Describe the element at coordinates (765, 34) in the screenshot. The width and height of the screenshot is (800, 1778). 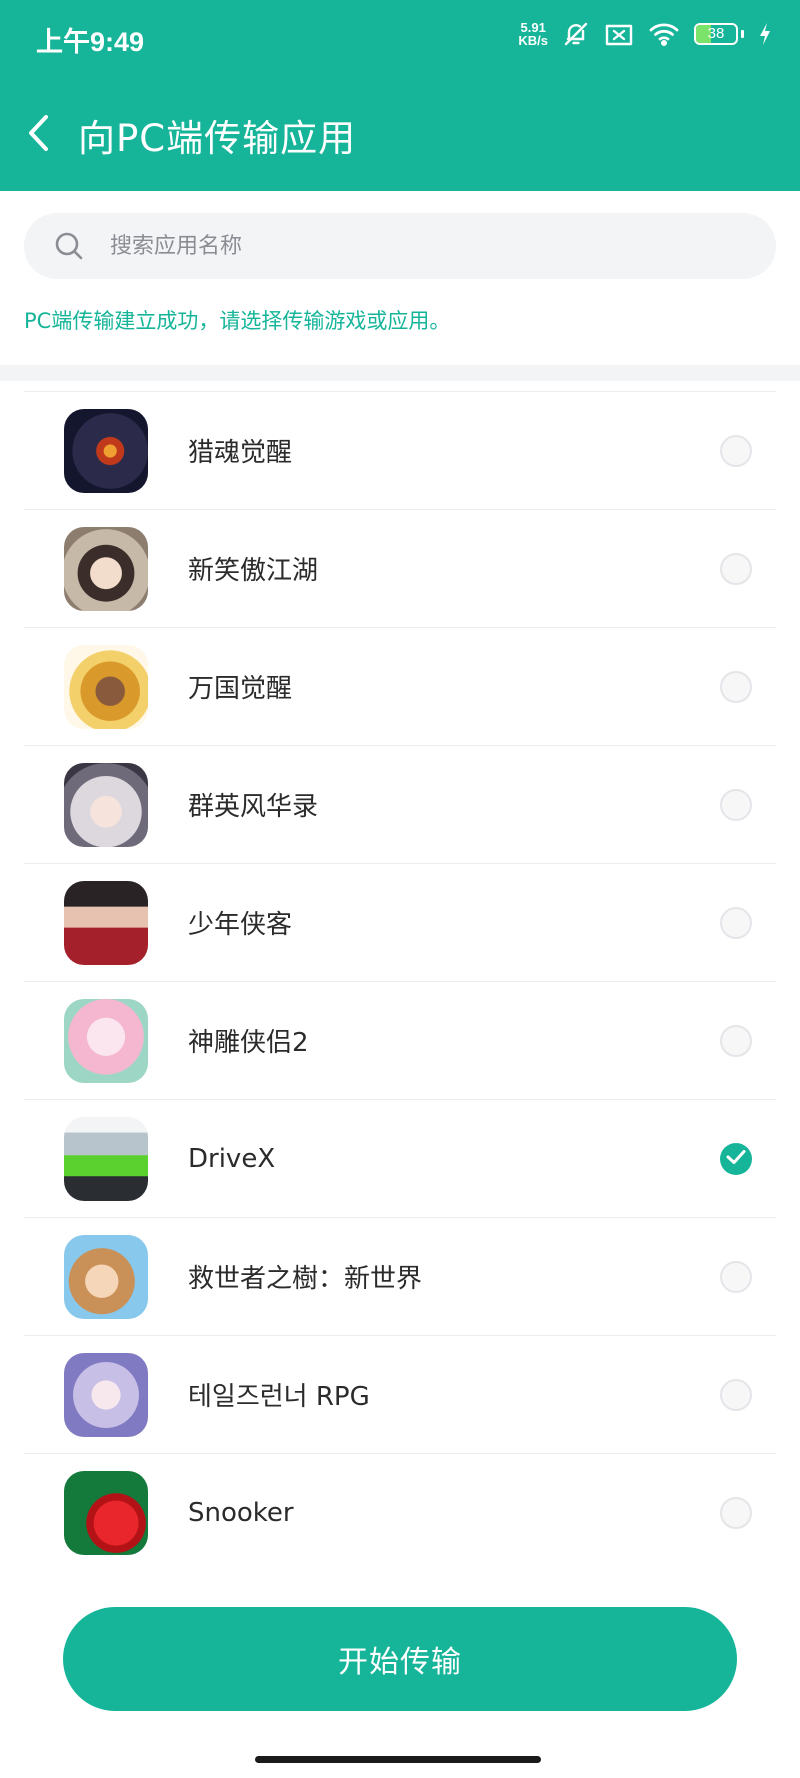
I see `charging-icon` at that location.